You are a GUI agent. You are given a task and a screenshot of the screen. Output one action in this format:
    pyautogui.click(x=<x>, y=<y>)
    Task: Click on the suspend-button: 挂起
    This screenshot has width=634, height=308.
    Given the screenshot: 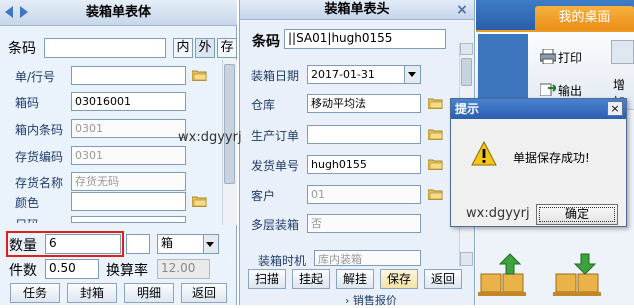 What is the action you would take?
    pyautogui.click(x=311, y=279)
    